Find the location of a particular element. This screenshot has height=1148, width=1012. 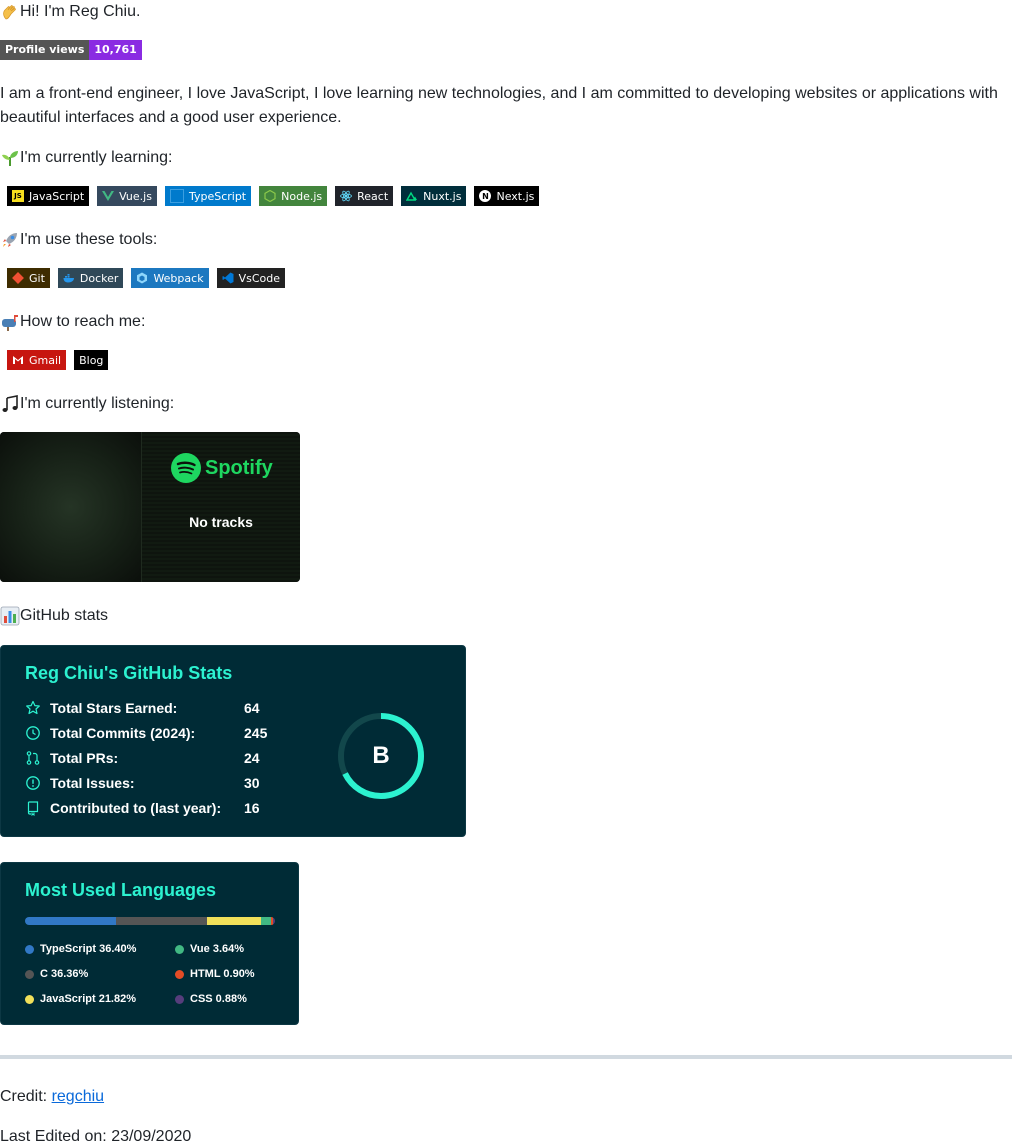

badge-label: TypeScript is located at coordinates (217, 196).